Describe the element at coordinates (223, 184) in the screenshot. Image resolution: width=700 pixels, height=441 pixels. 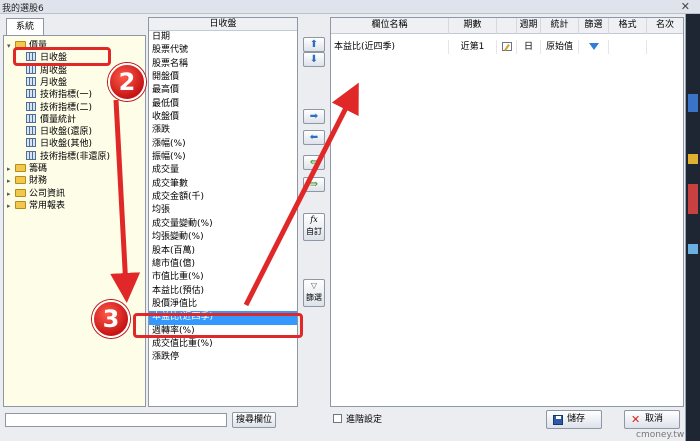
I see `list-item: 成交筆數` at that location.